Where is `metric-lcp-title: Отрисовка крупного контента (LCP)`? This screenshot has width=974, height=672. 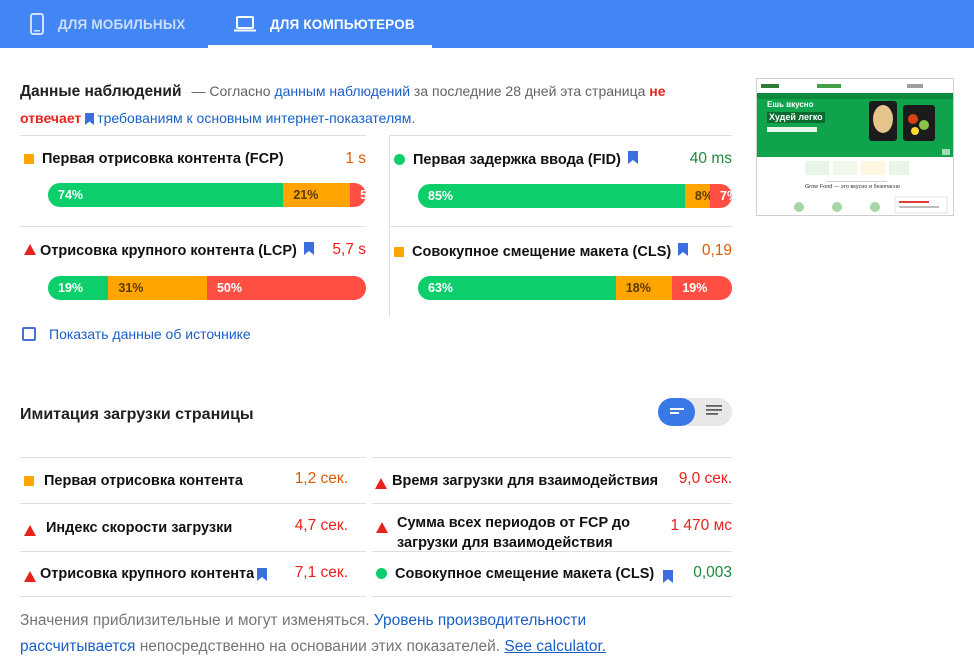 metric-lcp-title: Отрисовка крупного контента (LCP) is located at coordinates (169, 250).